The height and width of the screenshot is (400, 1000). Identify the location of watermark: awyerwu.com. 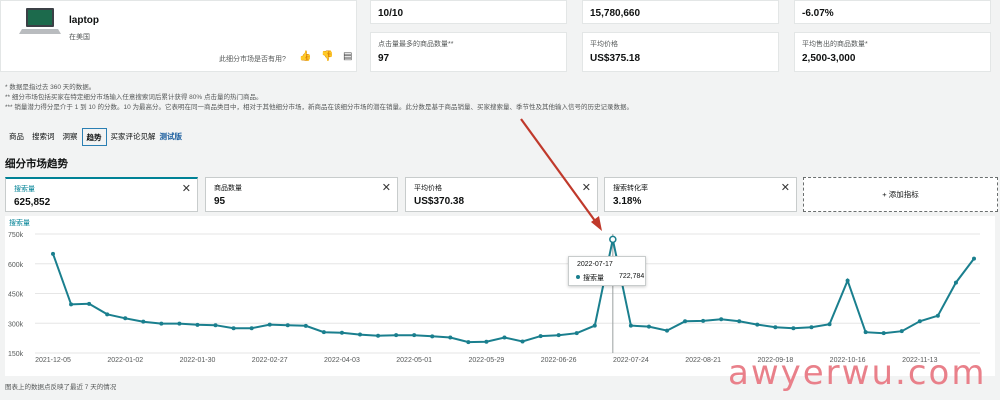
(857, 373).